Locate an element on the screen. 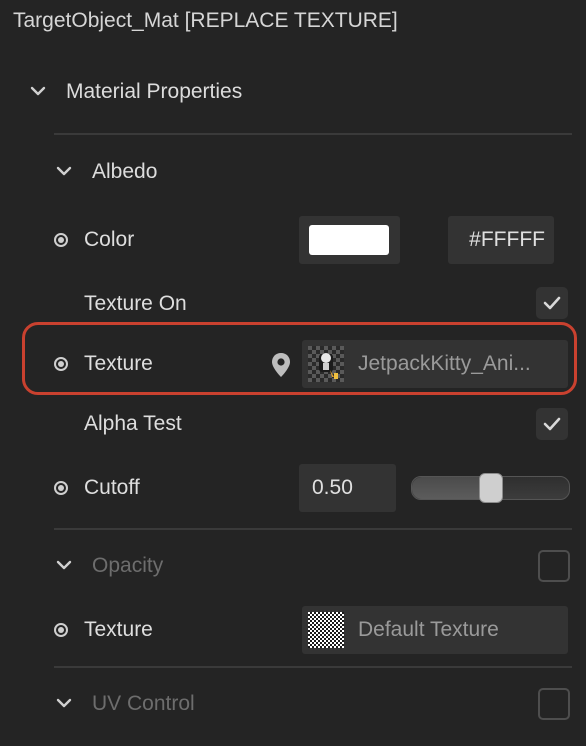 The image size is (586, 746). texture-on-checkbox is located at coordinates (552, 303).